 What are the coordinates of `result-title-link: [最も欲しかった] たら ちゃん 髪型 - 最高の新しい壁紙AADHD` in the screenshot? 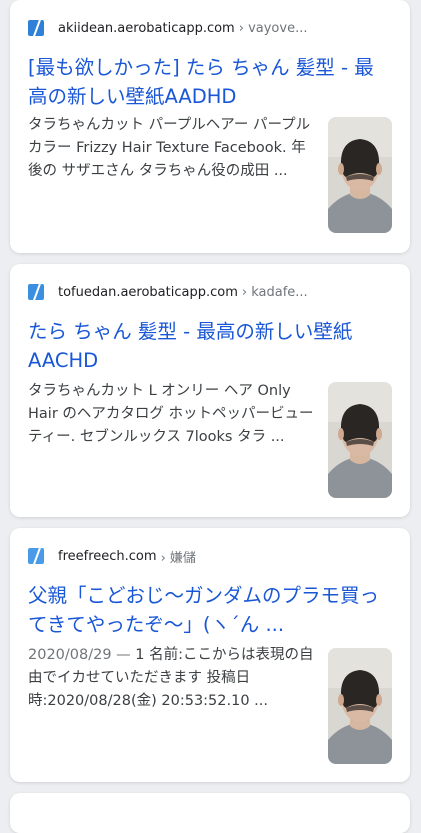 It's located at (210, 82).